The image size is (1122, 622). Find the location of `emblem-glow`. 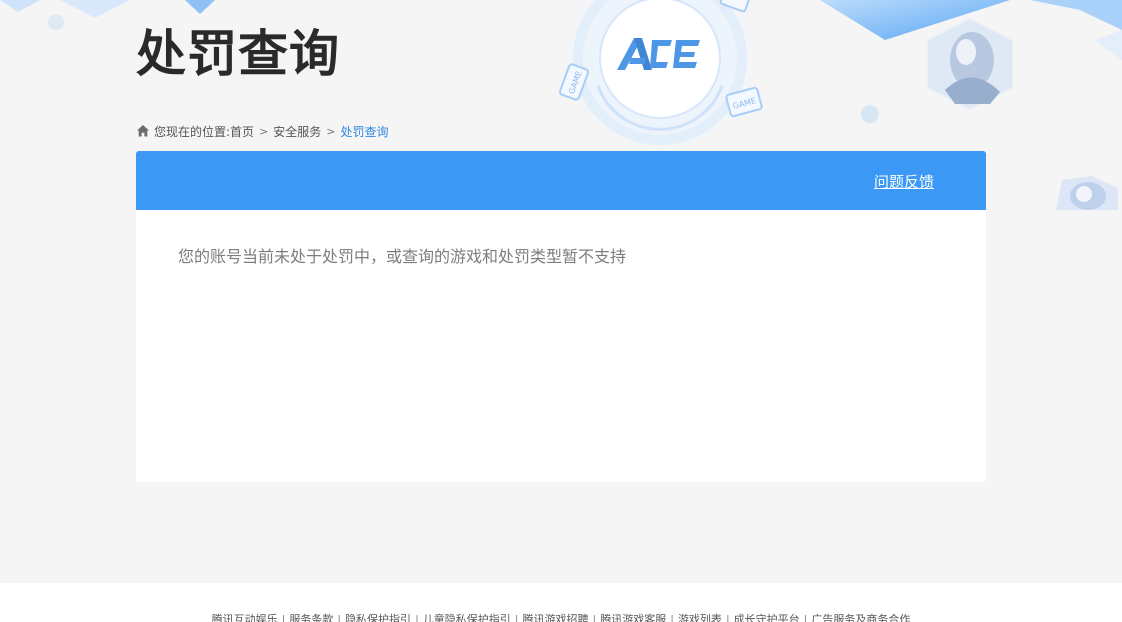

emblem-glow is located at coordinates (660, 79).